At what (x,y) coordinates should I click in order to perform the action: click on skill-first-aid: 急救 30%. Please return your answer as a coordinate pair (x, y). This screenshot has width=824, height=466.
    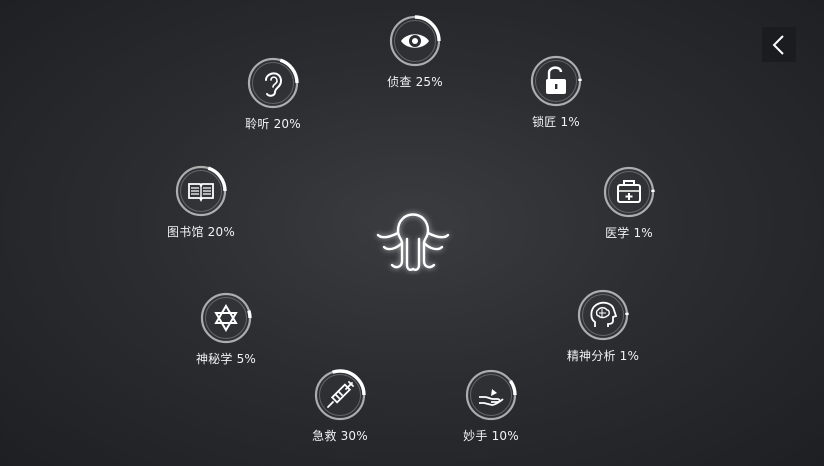
    Looking at the image, I should click on (340, 410).